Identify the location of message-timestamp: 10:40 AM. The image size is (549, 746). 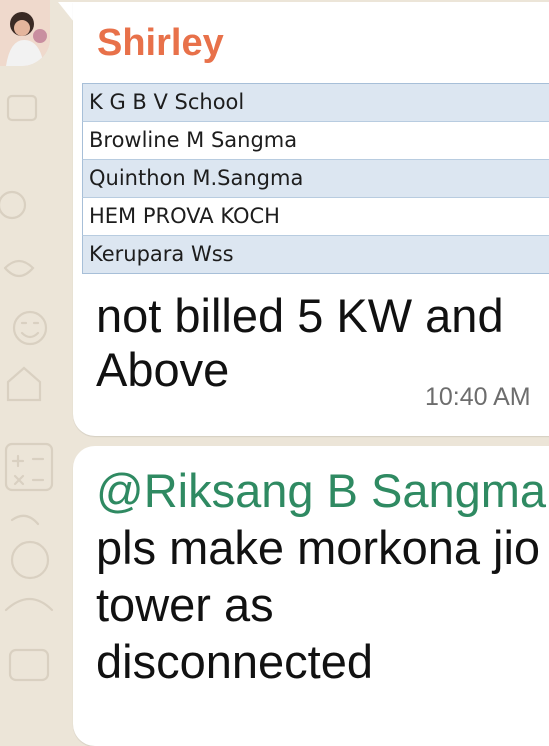
(478, 397).